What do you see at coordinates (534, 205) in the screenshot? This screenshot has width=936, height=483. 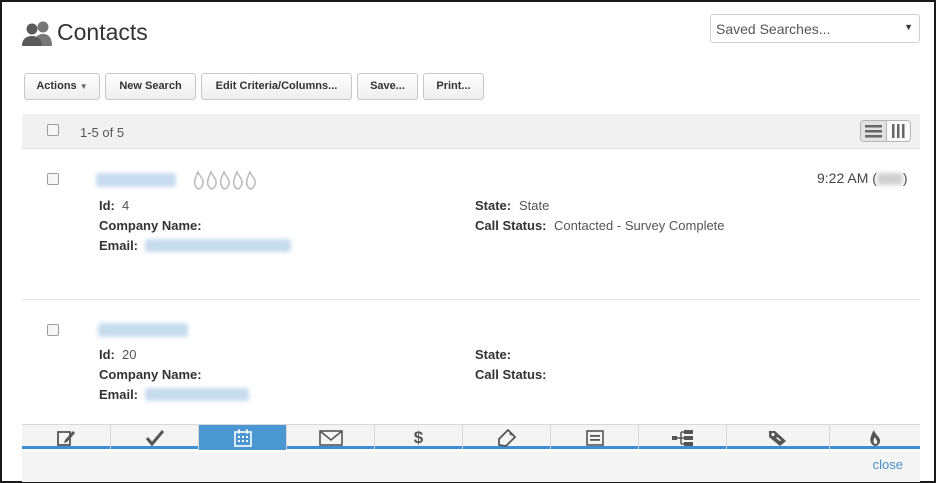 I see `state-value: State` at bounding box center [534, 205].